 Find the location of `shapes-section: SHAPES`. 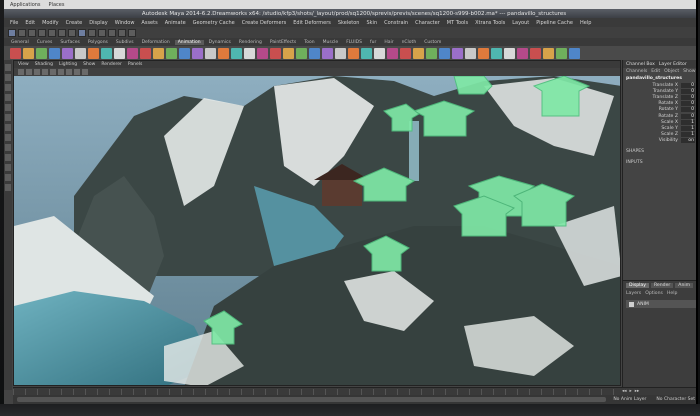

shapes-section: SHAPES is located at coordinates (659, 151).